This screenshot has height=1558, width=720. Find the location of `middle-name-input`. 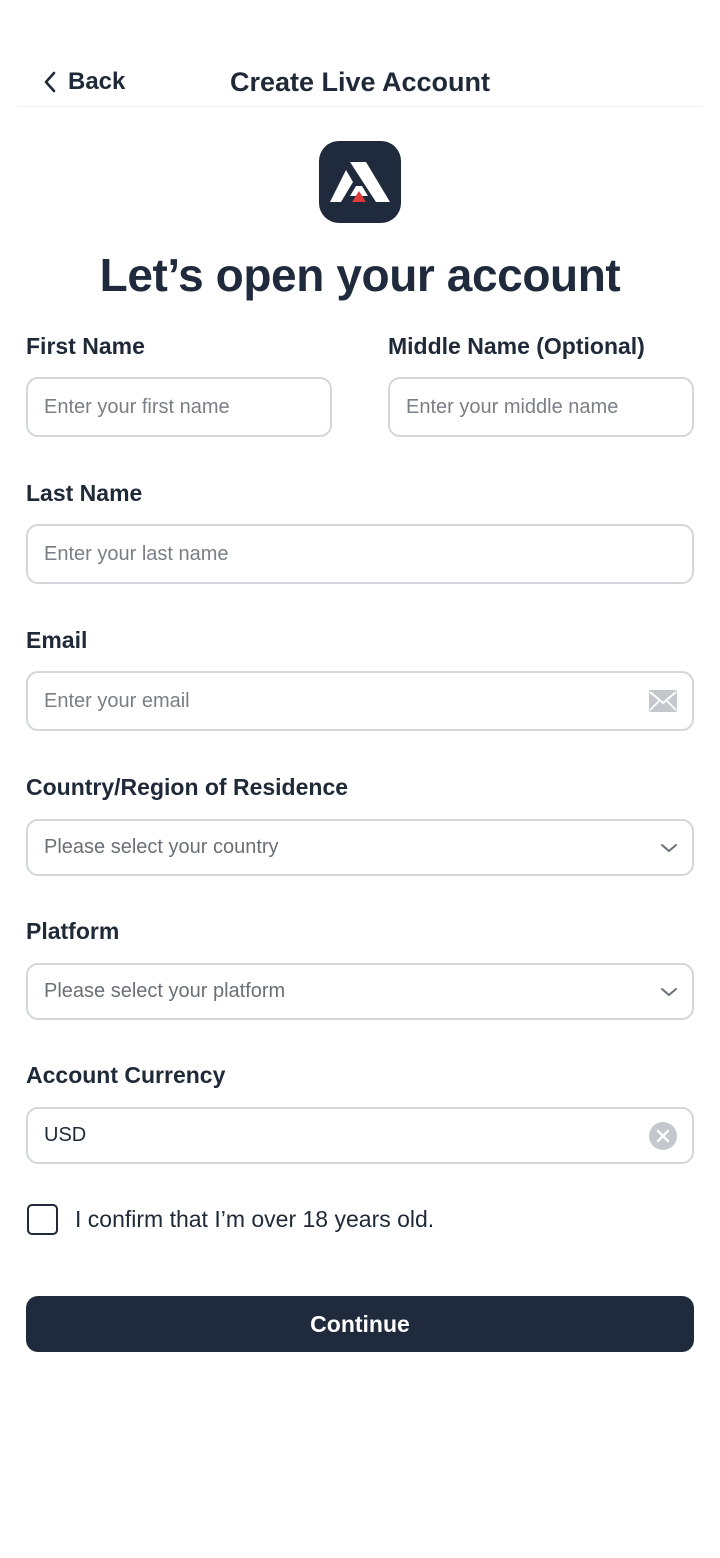

middle-name-input is located at coordinates (541, 407).